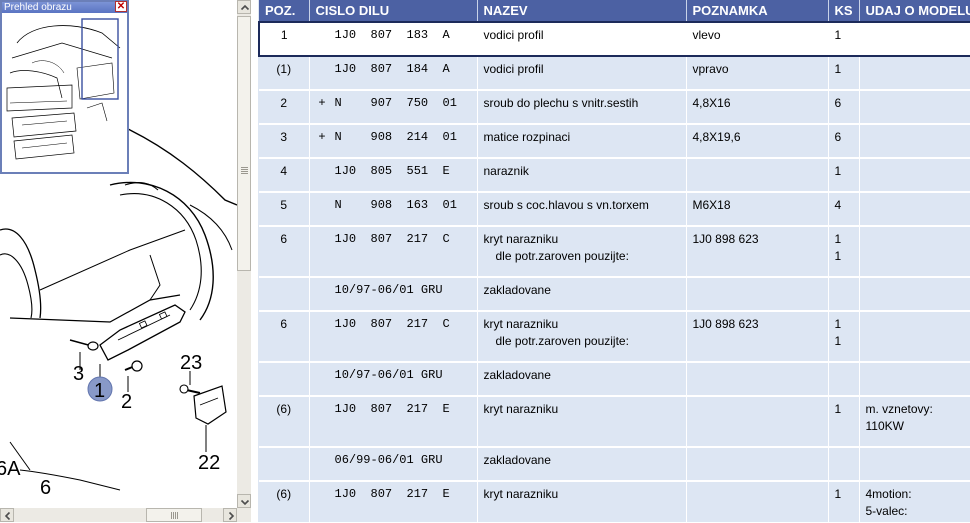 The width and height of the screenshot is (970, 523). I want to click on left-horizontal-scrollbar, so click(125, 515).